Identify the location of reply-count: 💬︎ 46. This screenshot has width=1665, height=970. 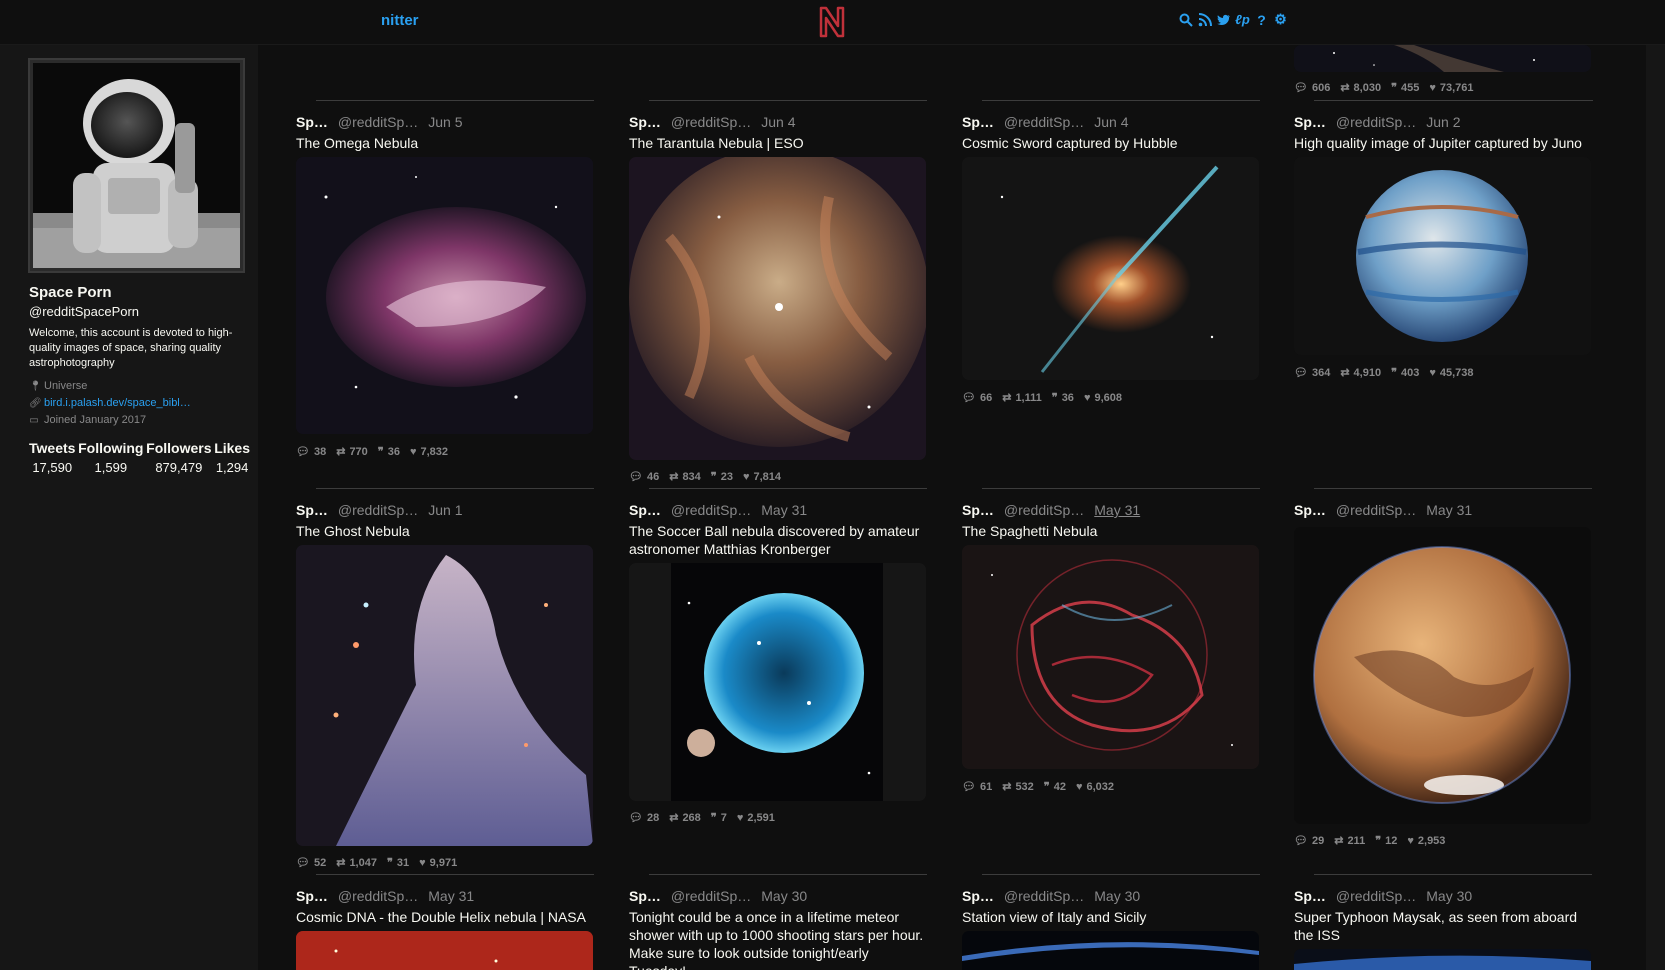
(644, 477).